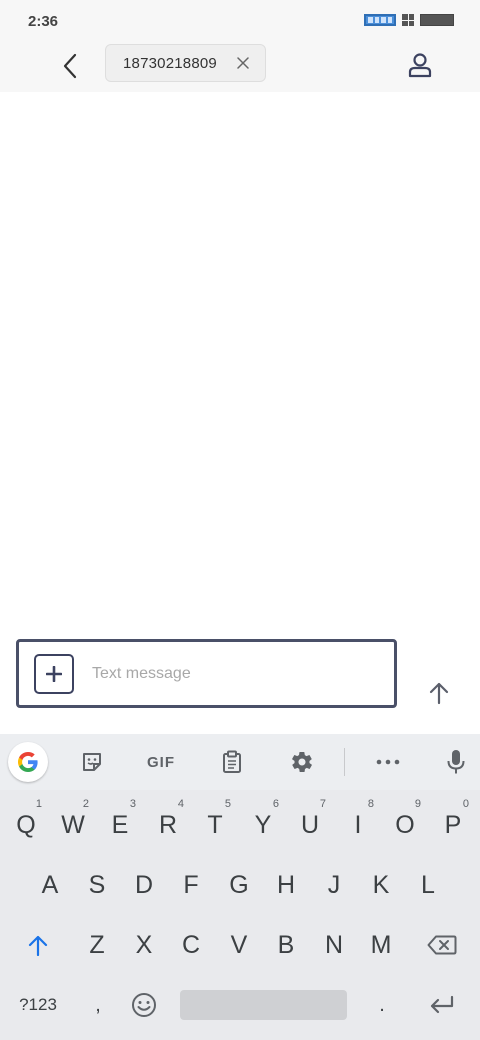 The image size is (480, 1040). I want to click on spacebar, so click(263, 1005).